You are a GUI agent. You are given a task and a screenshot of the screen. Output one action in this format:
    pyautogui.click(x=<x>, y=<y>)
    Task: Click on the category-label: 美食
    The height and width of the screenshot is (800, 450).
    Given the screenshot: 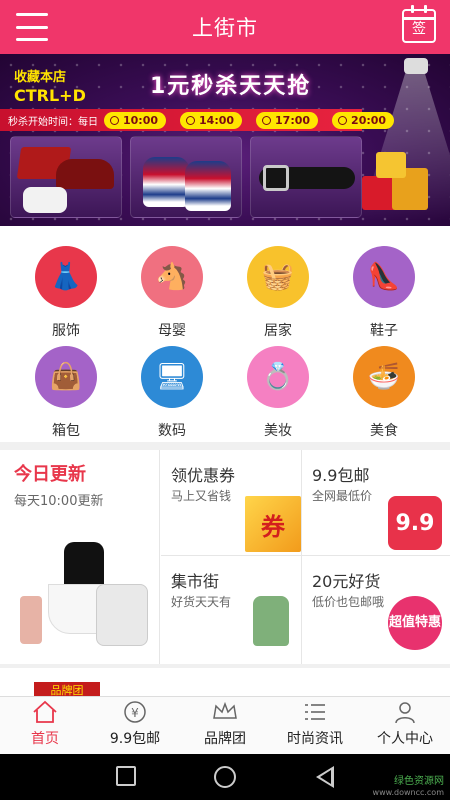 What is the action you would take?
    pyautogui.click(x=384, y=431)
    